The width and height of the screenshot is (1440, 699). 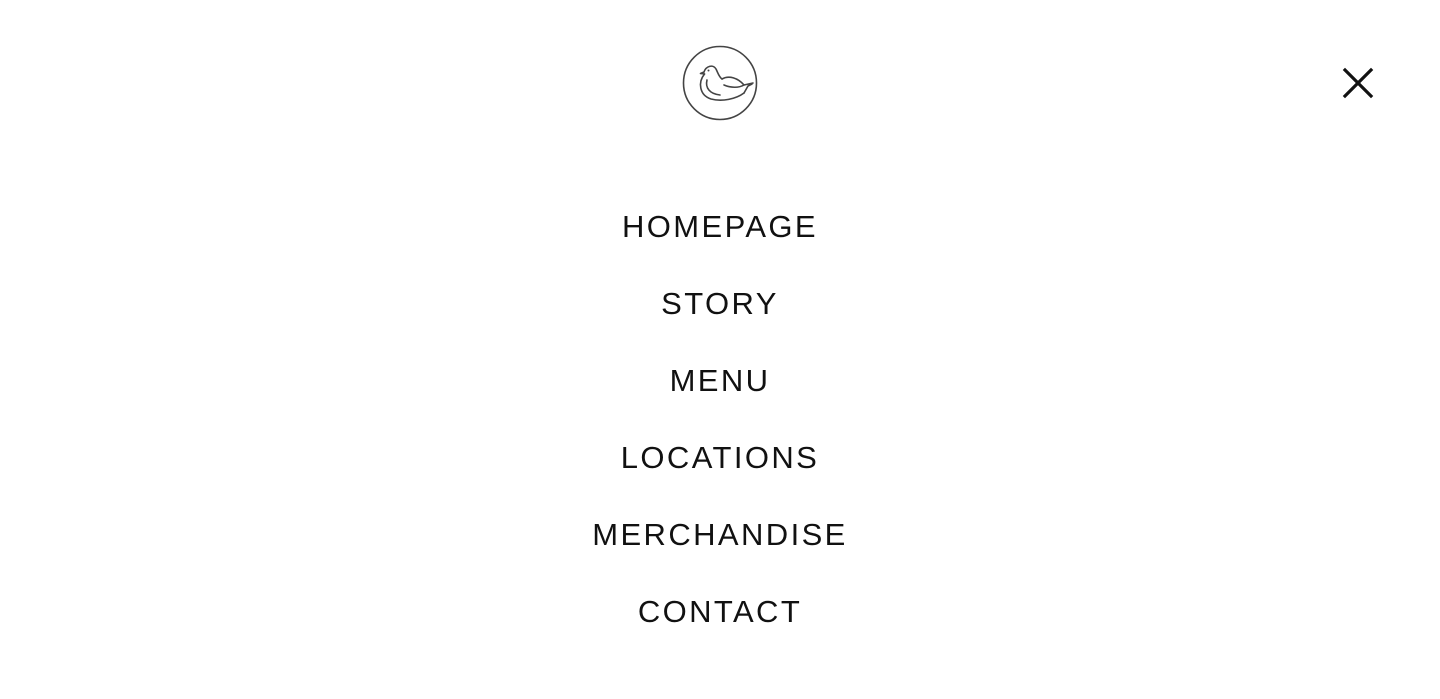 I want to click on nav-item-merchandise: MERCHANDISE, so click(x=720, y=535).